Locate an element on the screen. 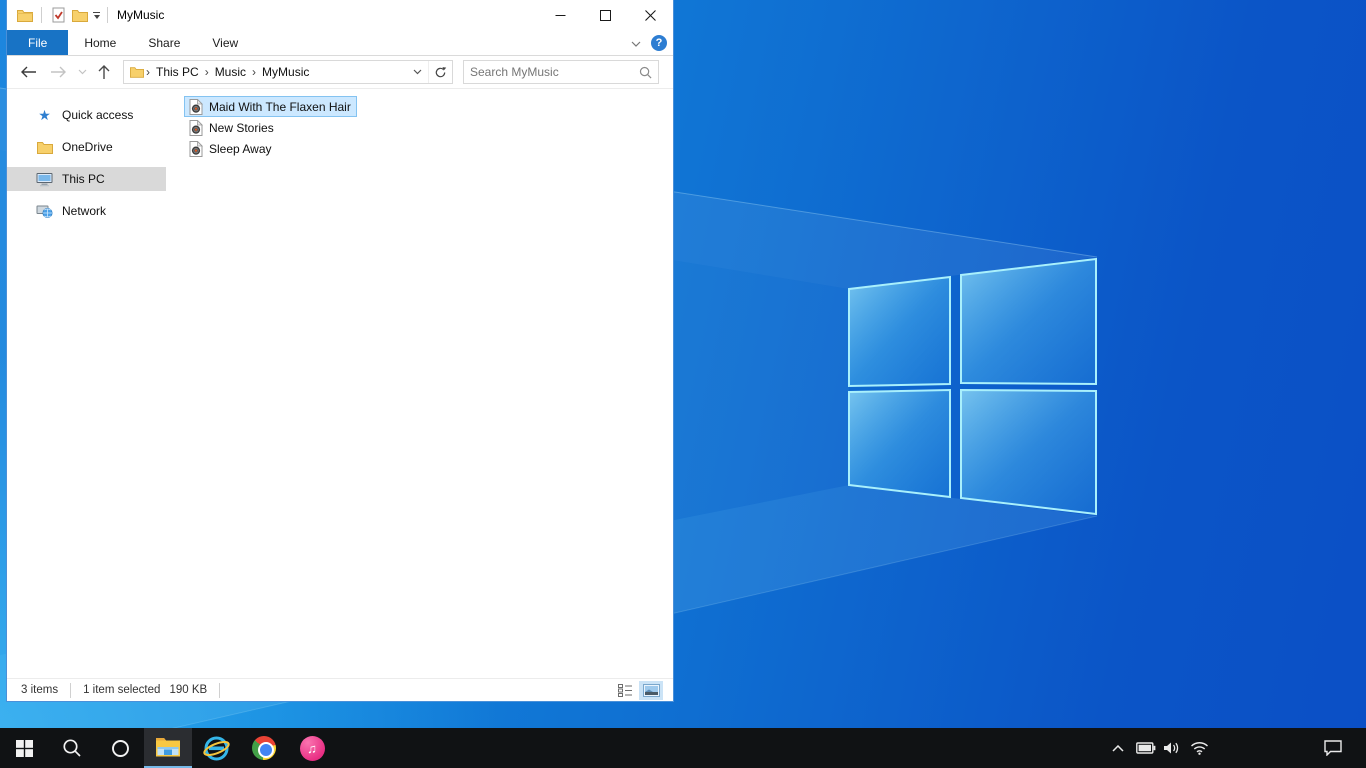 The height and width of the screenshot is (768, 1366). chrome-icon is located at coordinates (264, 748).